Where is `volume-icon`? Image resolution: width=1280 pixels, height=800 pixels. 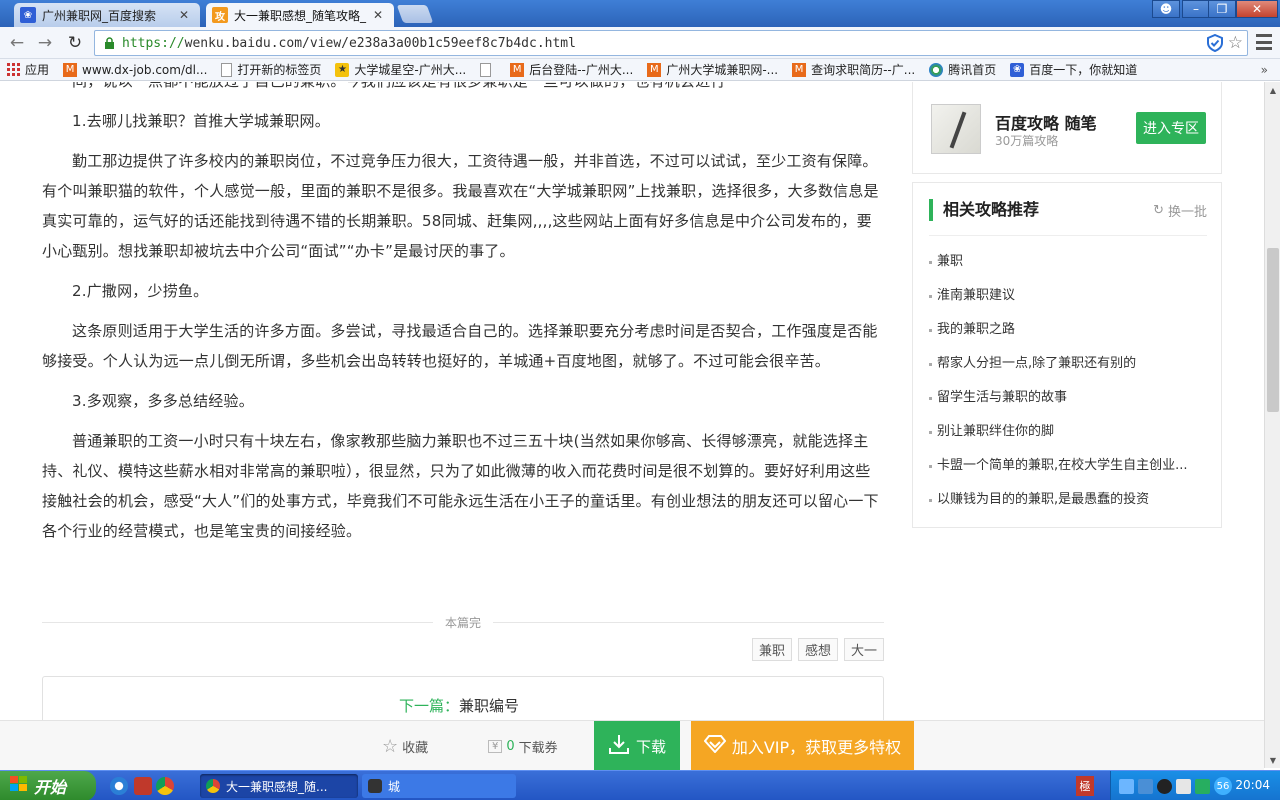
volume-icon is located at coordinates (1126, 786).